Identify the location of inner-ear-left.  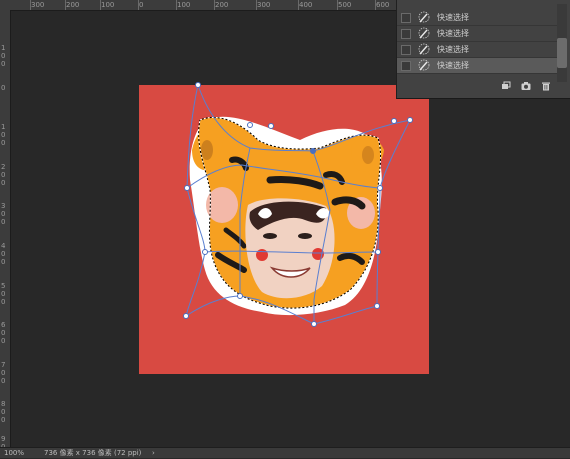
(207, 150).